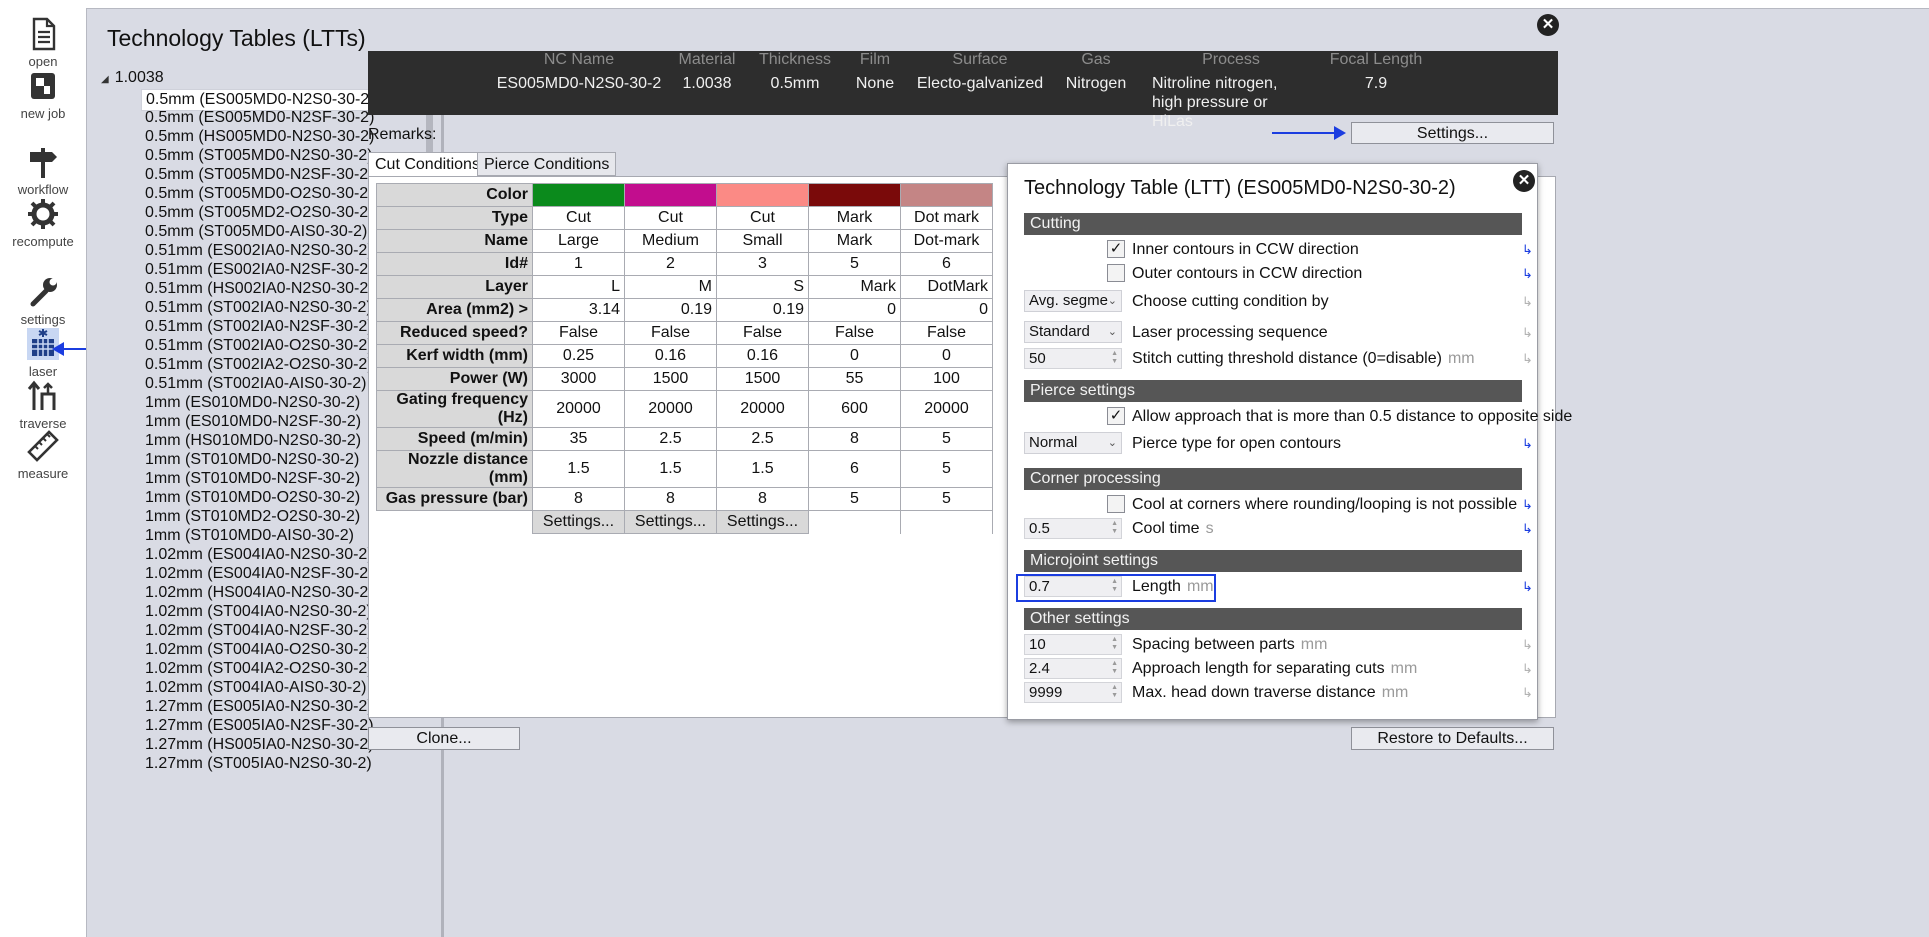  What do you see at coordinates (255, 688) in the screenshot?
I see `tree-item: 1.02mm (ST004IA0-AIS0-30-2)` at bounding box center [255, 688].